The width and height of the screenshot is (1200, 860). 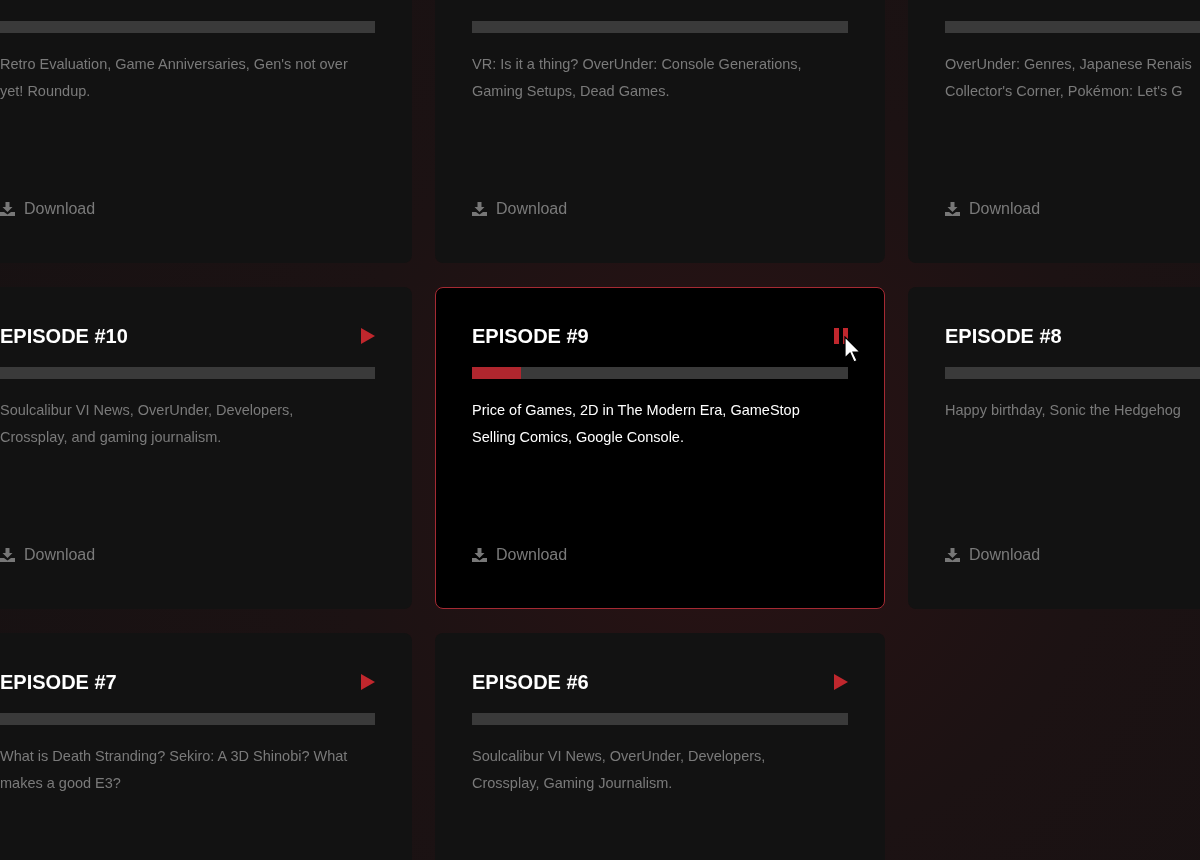 I want to click on episode-description: Happy birthday, Sonic the Hedgehog, so click(x=1063, y=410).